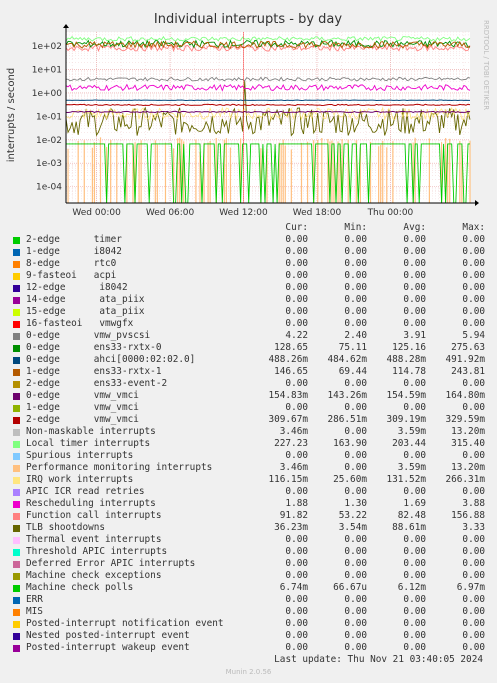 Image resolution: width=497 pixels, height=683 pixels. Describe the element at coordinates (414, 503) in the screenshot. I see `legend-value-avg: 1.69` at that location.